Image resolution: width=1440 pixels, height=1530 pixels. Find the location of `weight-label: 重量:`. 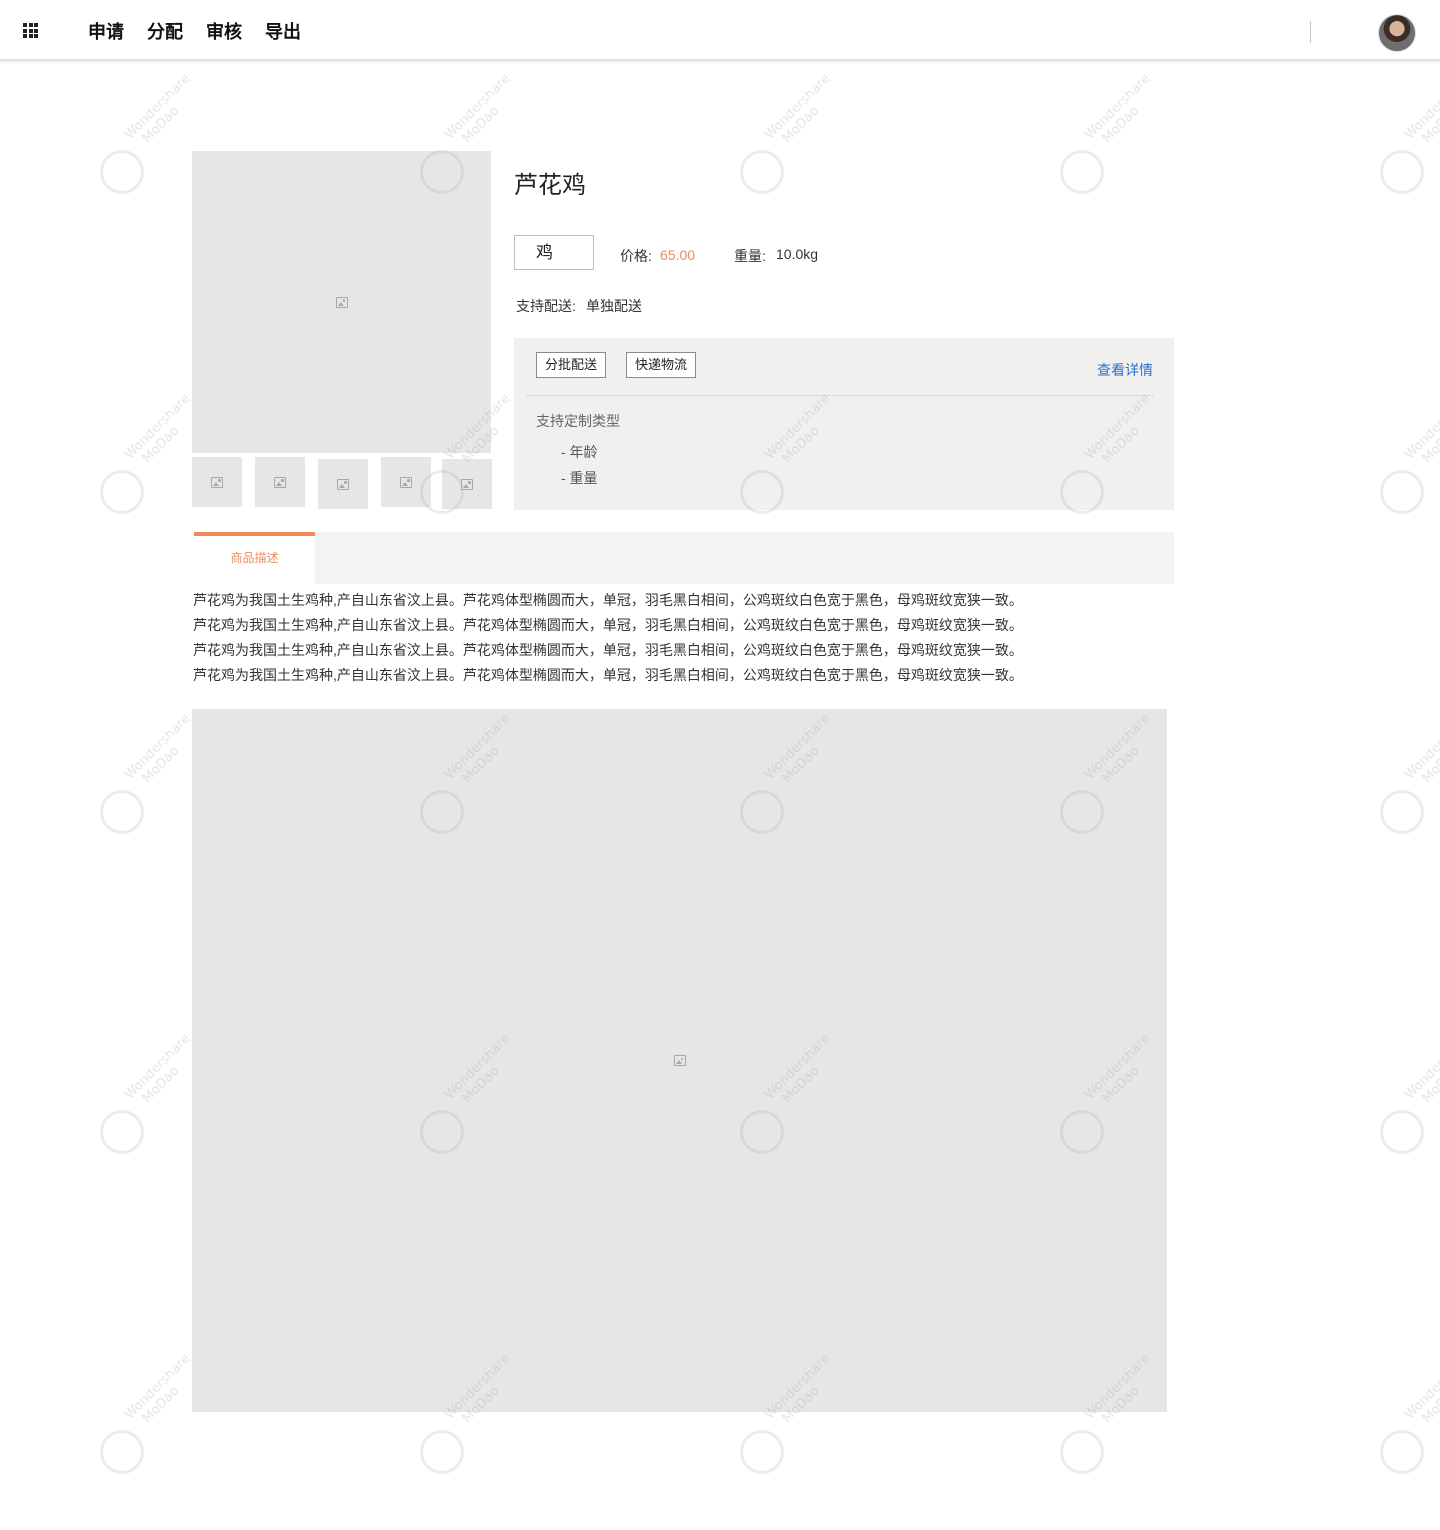

weight-label: 重量: is located at coordinates (750, 256).